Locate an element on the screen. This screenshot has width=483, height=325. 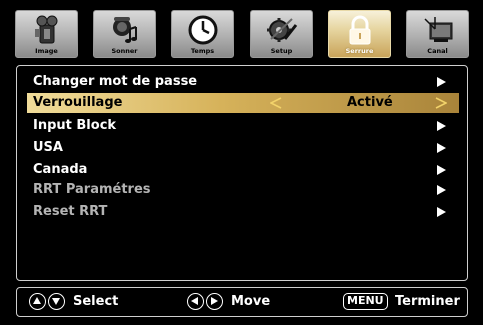
menu-item-input-block: Input Block is located at coordinates (243, 126).